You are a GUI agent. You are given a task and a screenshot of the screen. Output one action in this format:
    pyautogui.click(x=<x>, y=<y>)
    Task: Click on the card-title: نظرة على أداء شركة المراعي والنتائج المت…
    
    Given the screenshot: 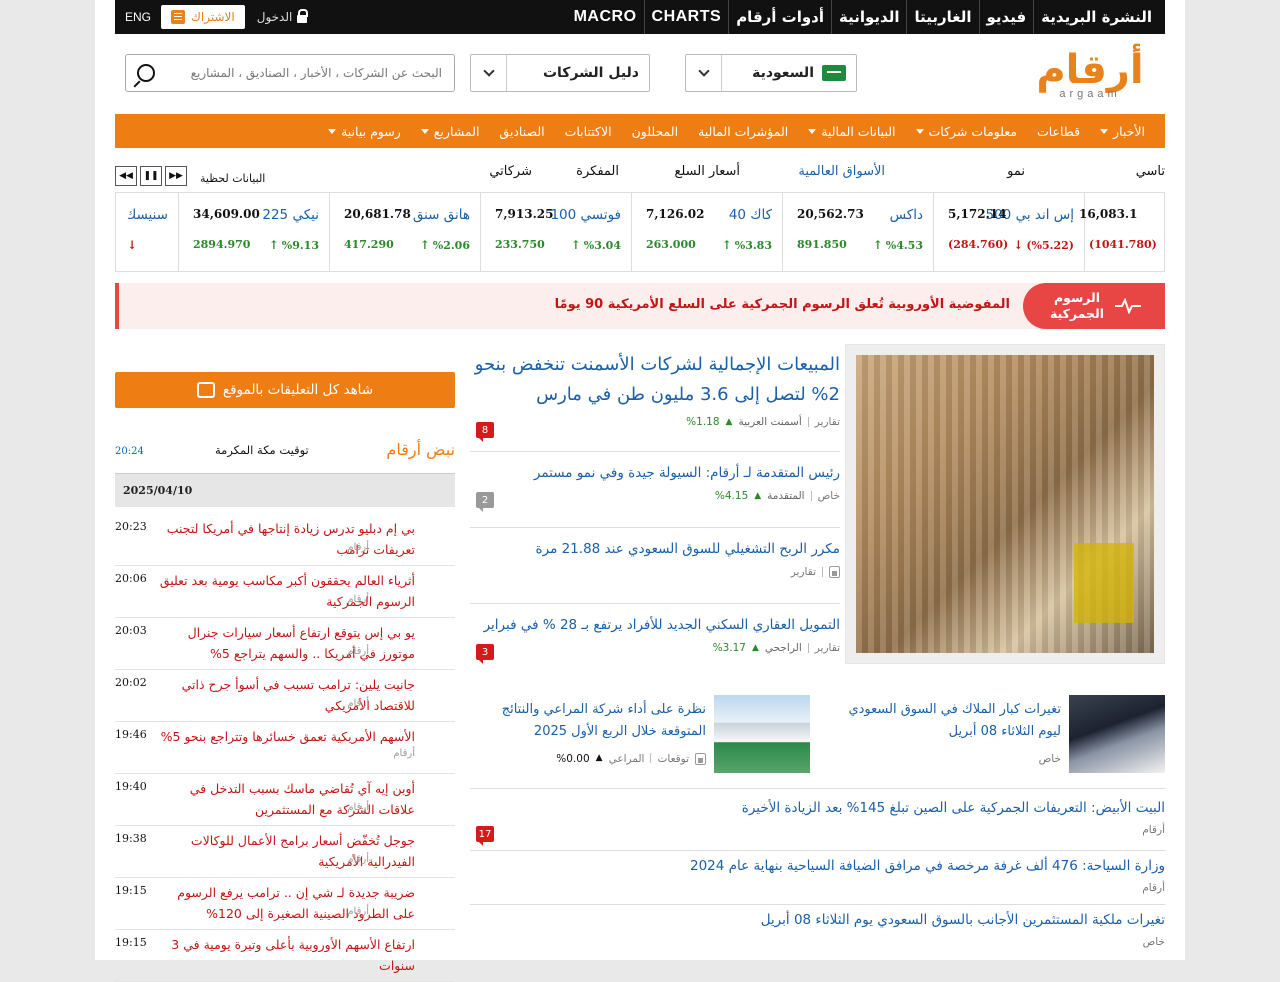 What is the action you would take?
    pyautogui.click(x=588, y=721)
    